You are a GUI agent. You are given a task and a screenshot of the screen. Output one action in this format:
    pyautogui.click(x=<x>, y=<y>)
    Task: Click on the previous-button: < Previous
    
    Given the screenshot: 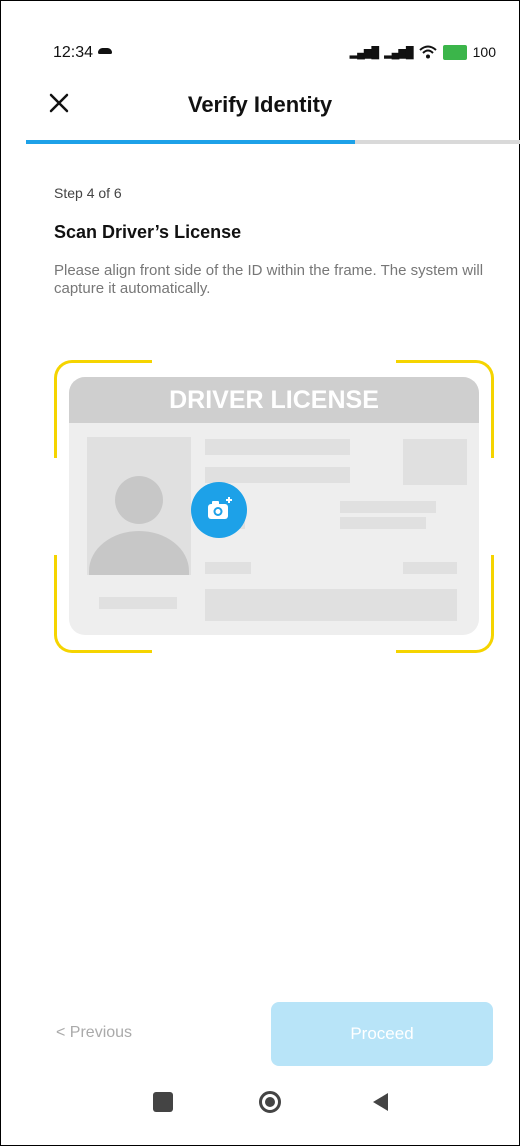 What is the action you would take?
    pyautogui.click(x=94, y=1033)
    